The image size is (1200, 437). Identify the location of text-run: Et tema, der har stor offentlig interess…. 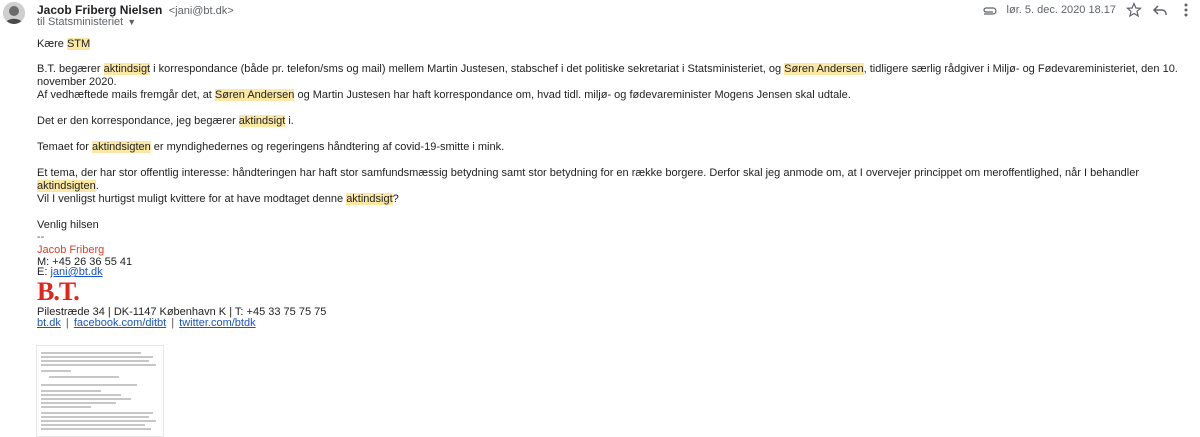
(588, 173).